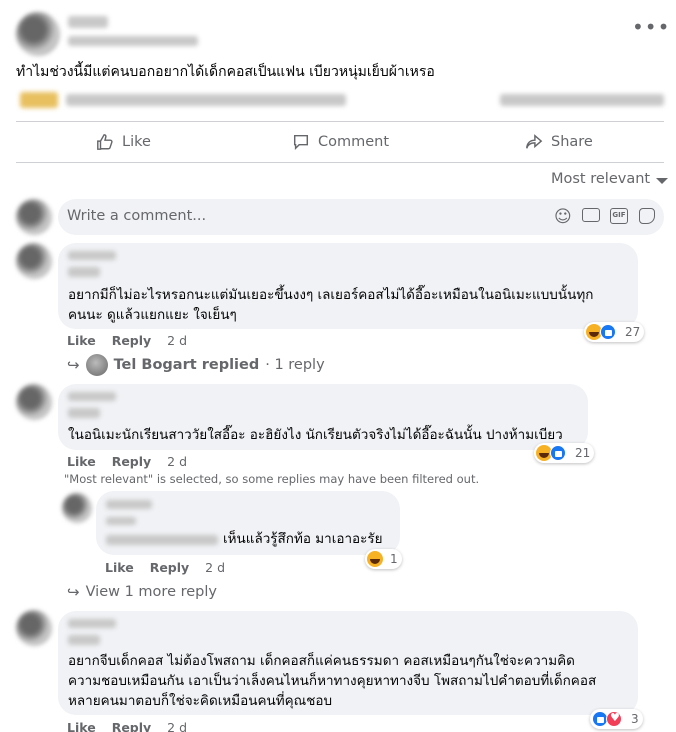  I want to click on view-more-replies: ↪ View 1 more reply, so click(142, 592).